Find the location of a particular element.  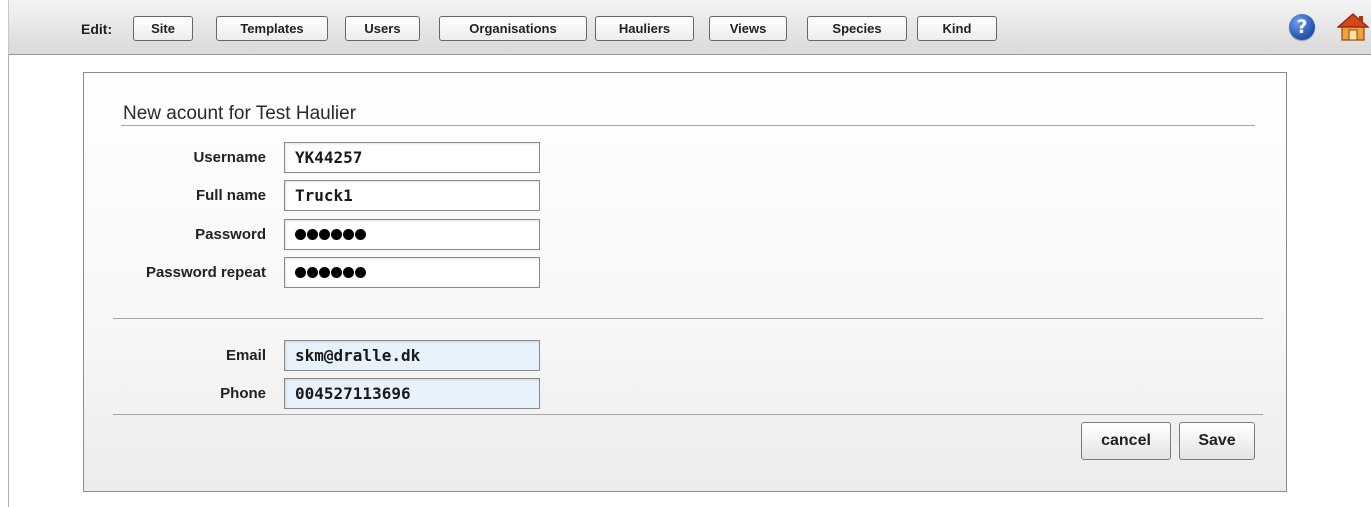

edit-templates-button: Templates is located at coordinates (272, 28).